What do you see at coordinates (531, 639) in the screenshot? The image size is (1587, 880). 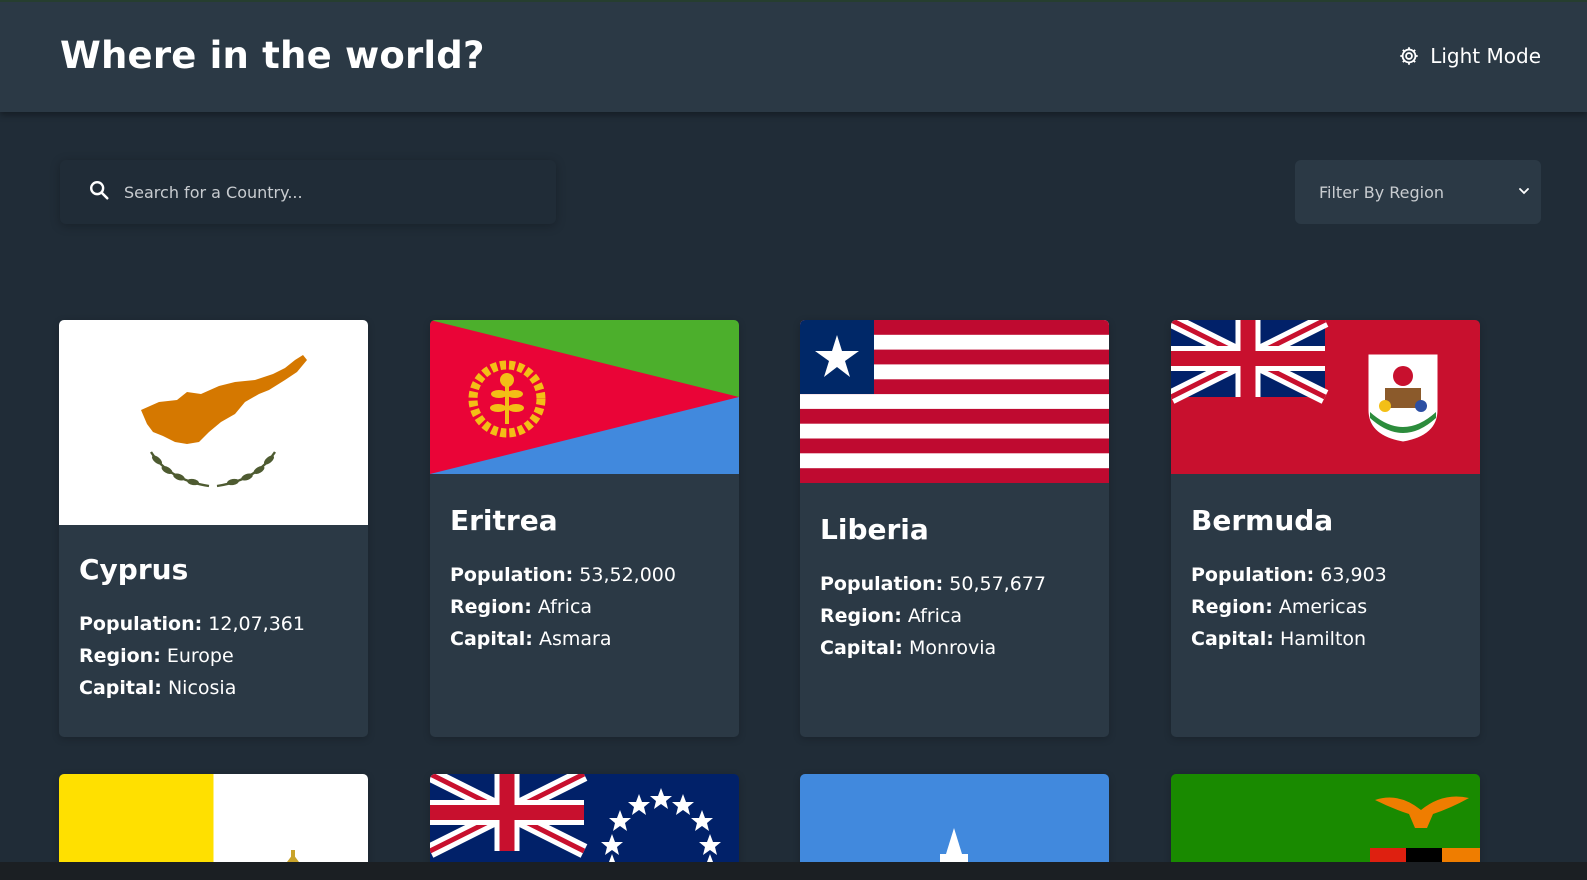 I see `capital-stat: Capital: Asmara` at bounding box center [531, 639].